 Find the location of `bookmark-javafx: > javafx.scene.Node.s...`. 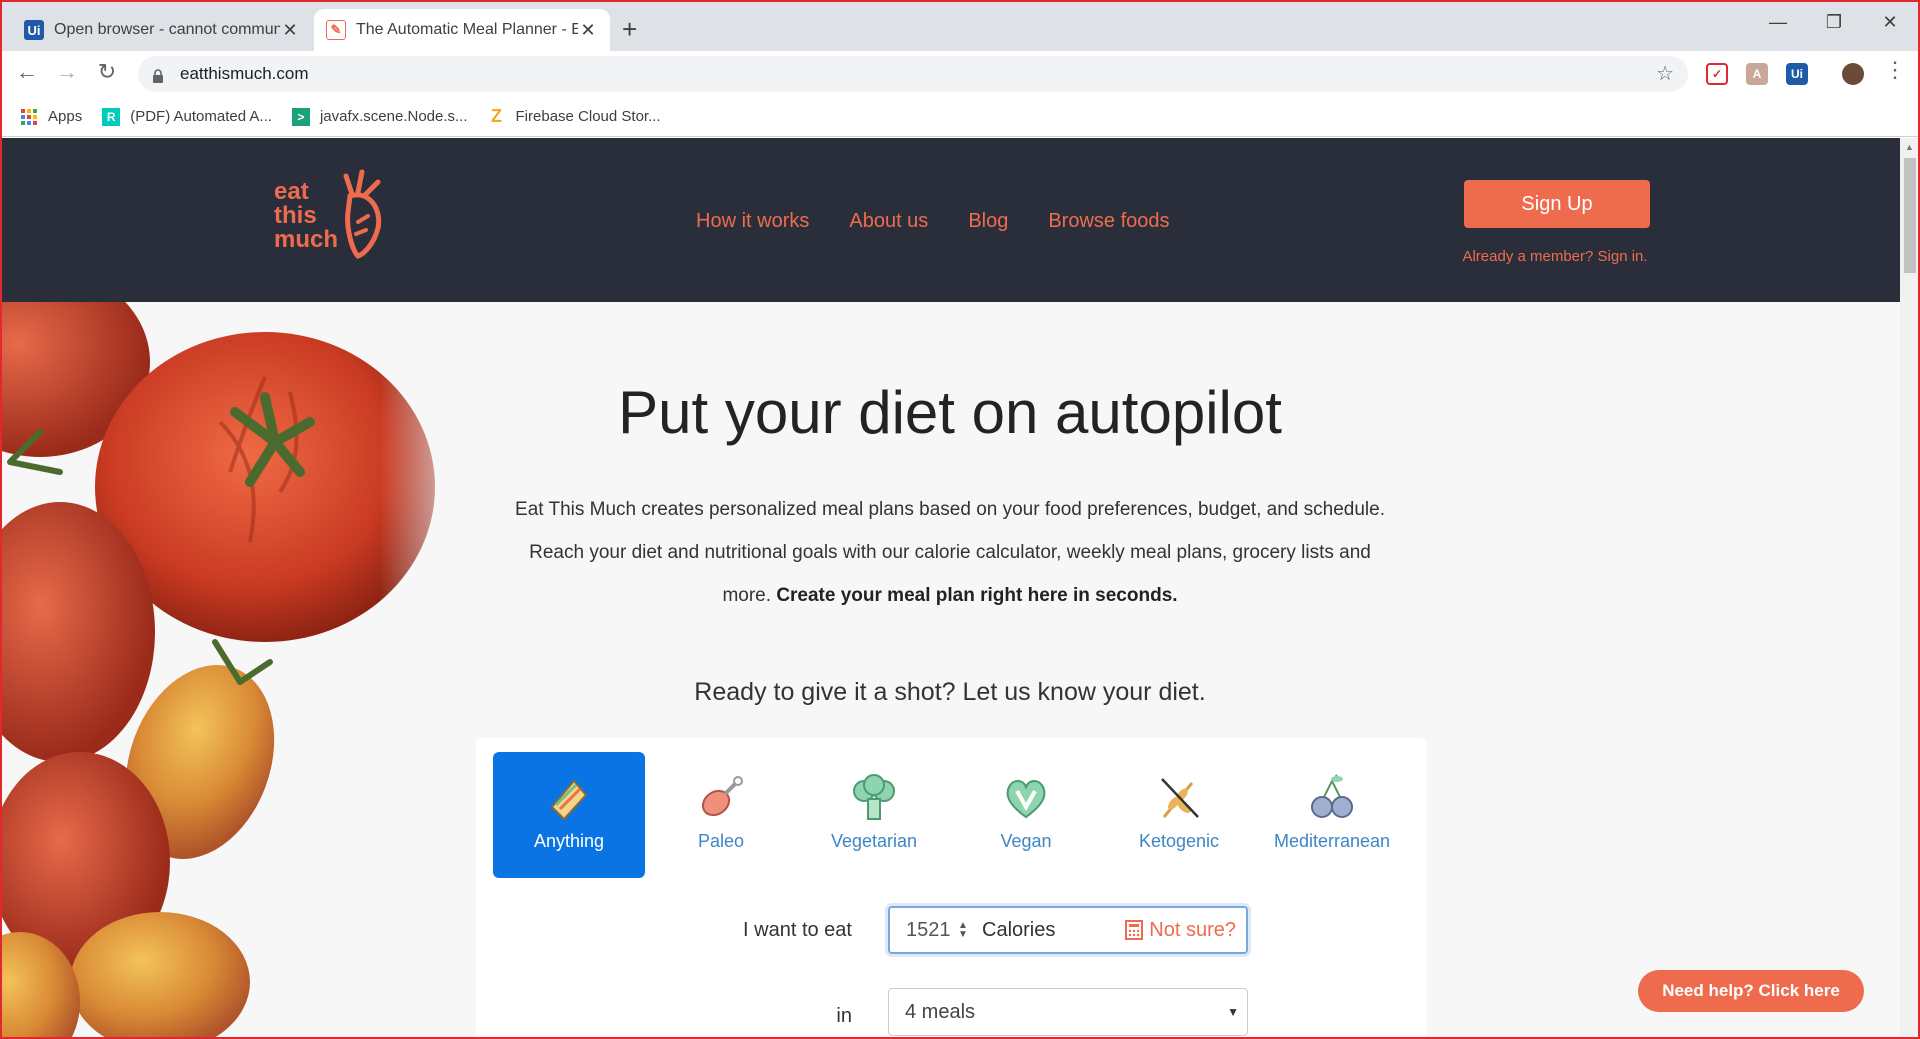

bookmark-javafx: > javafx.scene.Node.s... is located at coordinates (379, 116).